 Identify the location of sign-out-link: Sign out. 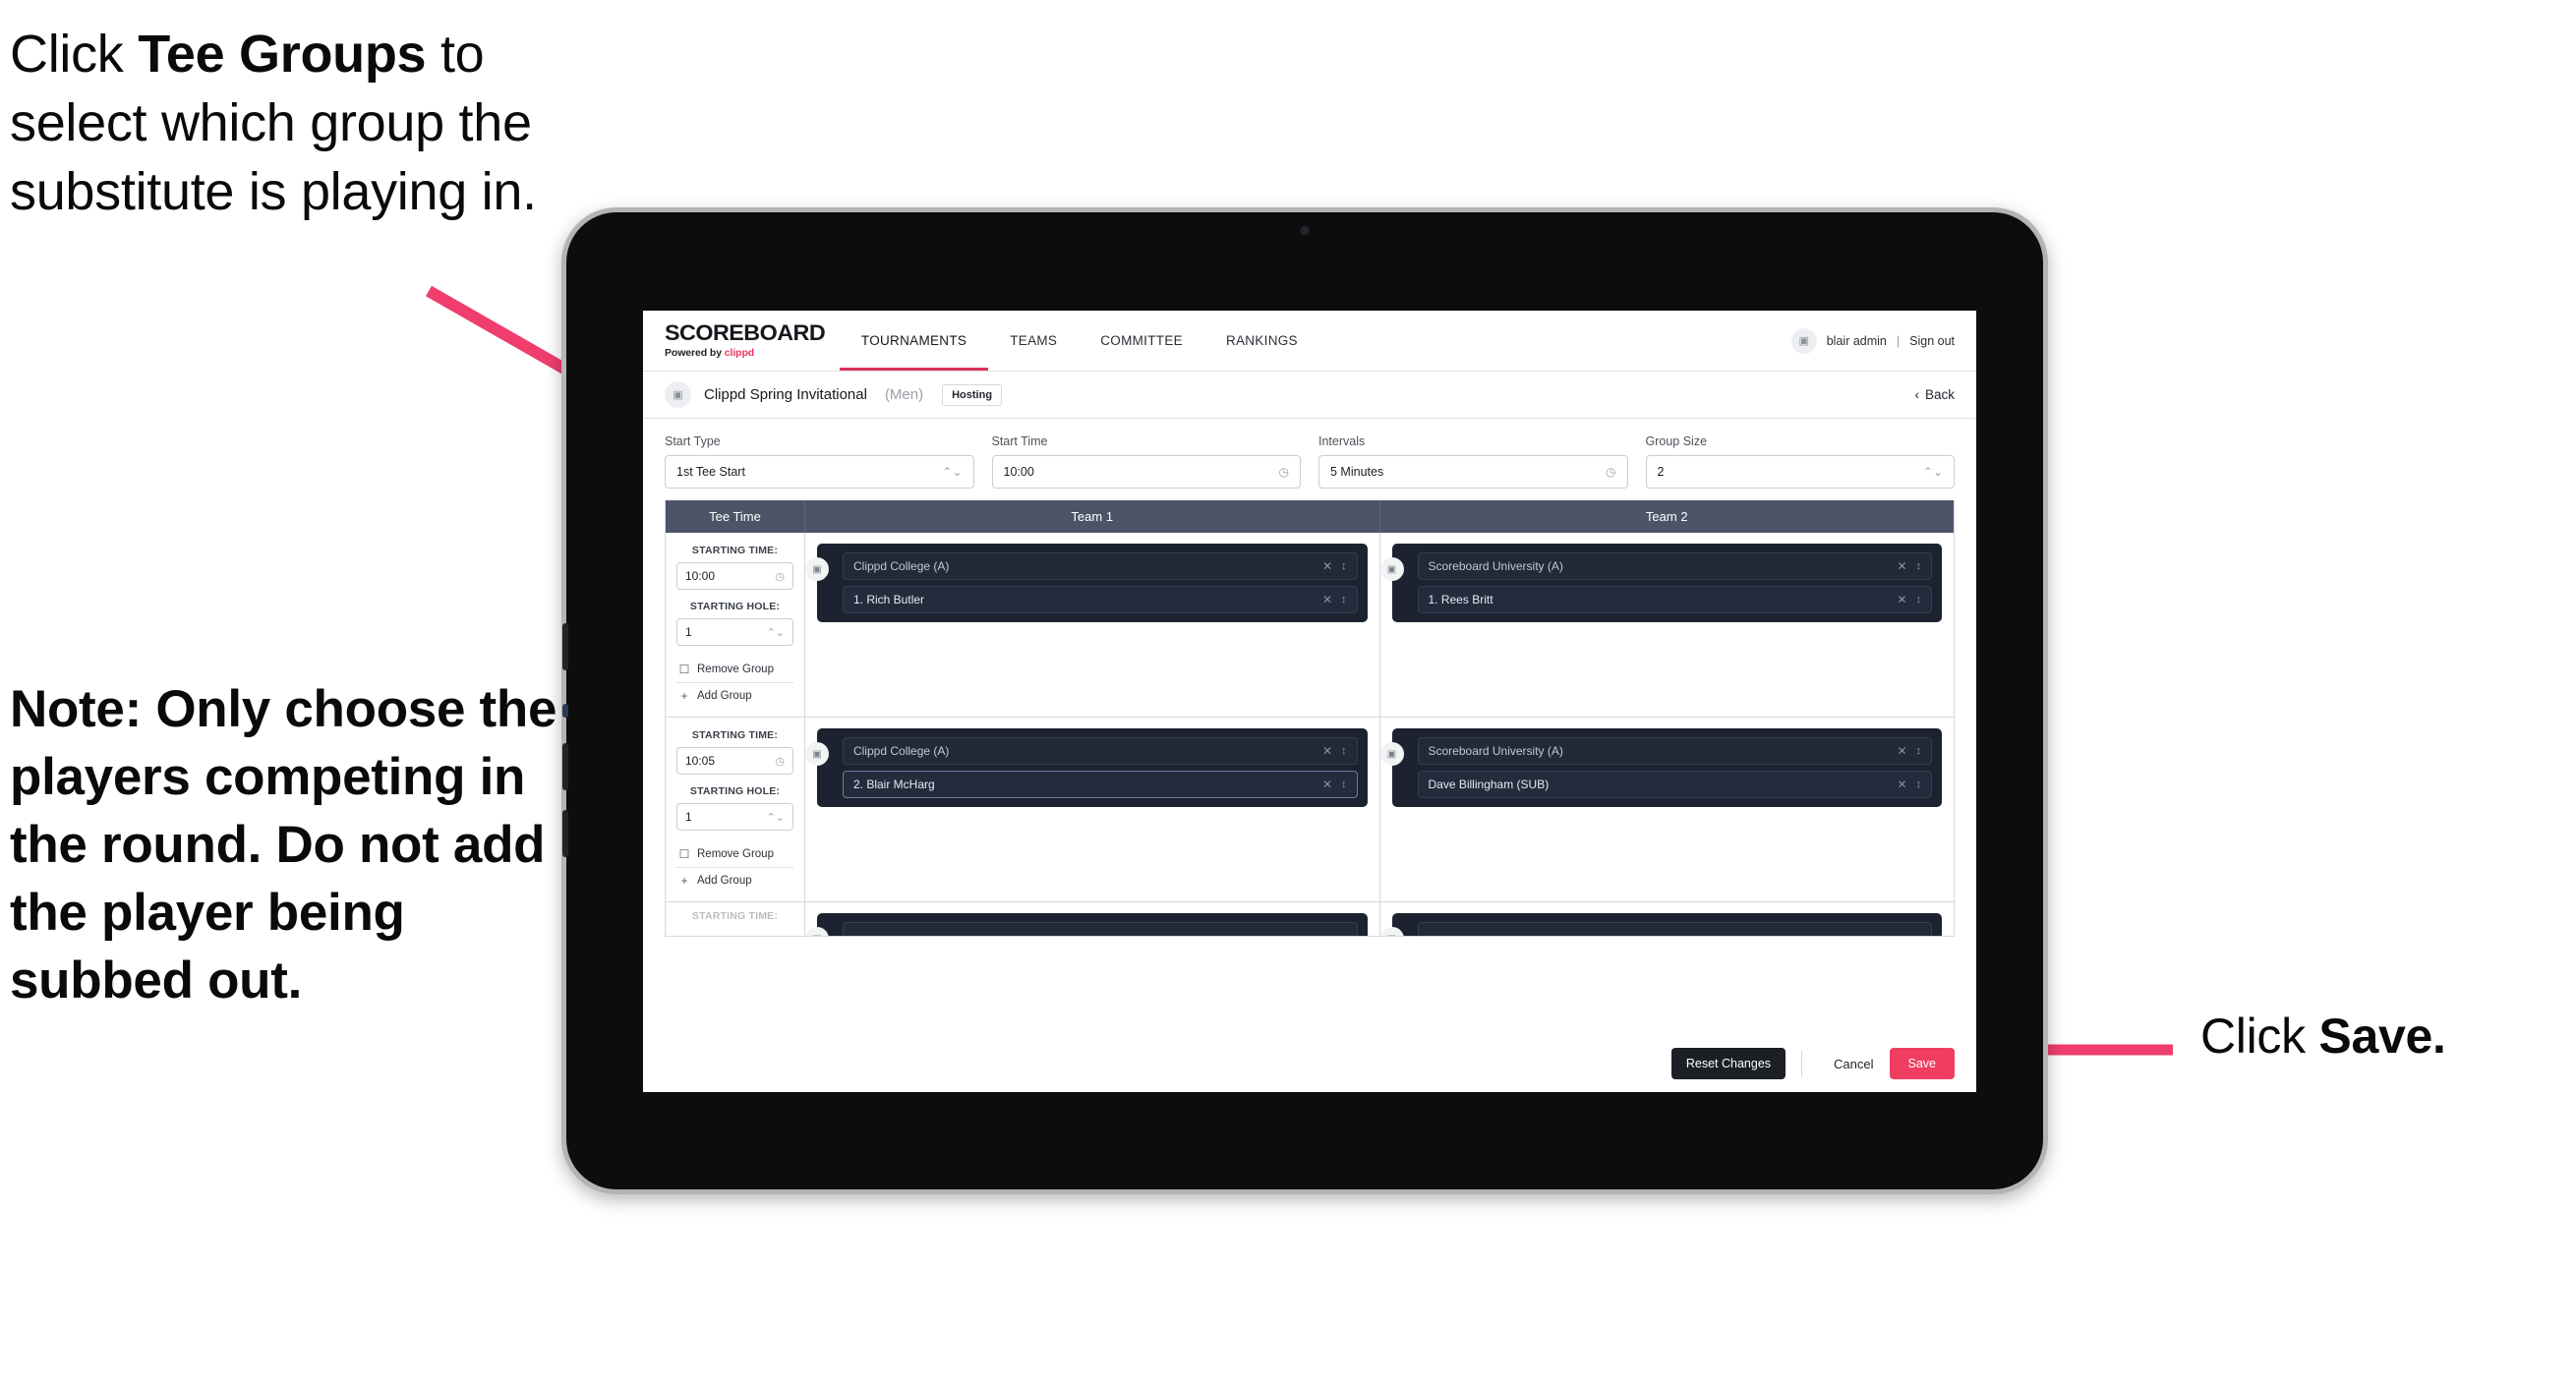
(1932, 341).